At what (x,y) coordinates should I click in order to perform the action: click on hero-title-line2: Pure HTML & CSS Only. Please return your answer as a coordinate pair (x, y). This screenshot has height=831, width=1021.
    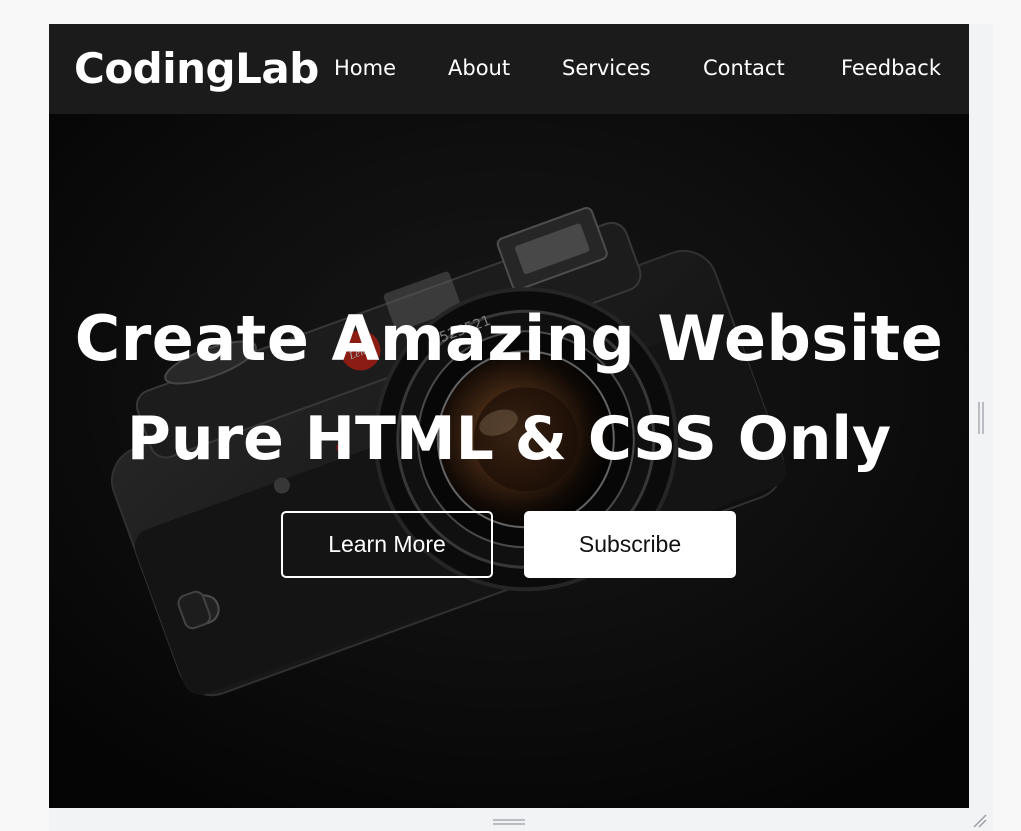
    Looking at the image, I should click on (509, 439).